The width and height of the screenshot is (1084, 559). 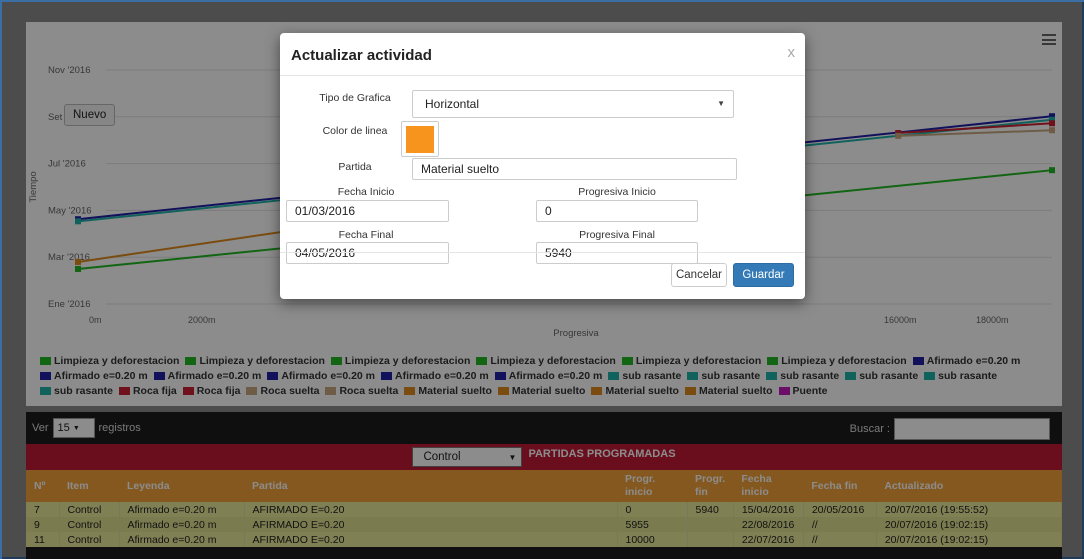 What do you see at coordinates (366, 192) in the screenshot?
I see `fecha-inicio-label: Fecha Inicio` at bounding box center [366, 192].